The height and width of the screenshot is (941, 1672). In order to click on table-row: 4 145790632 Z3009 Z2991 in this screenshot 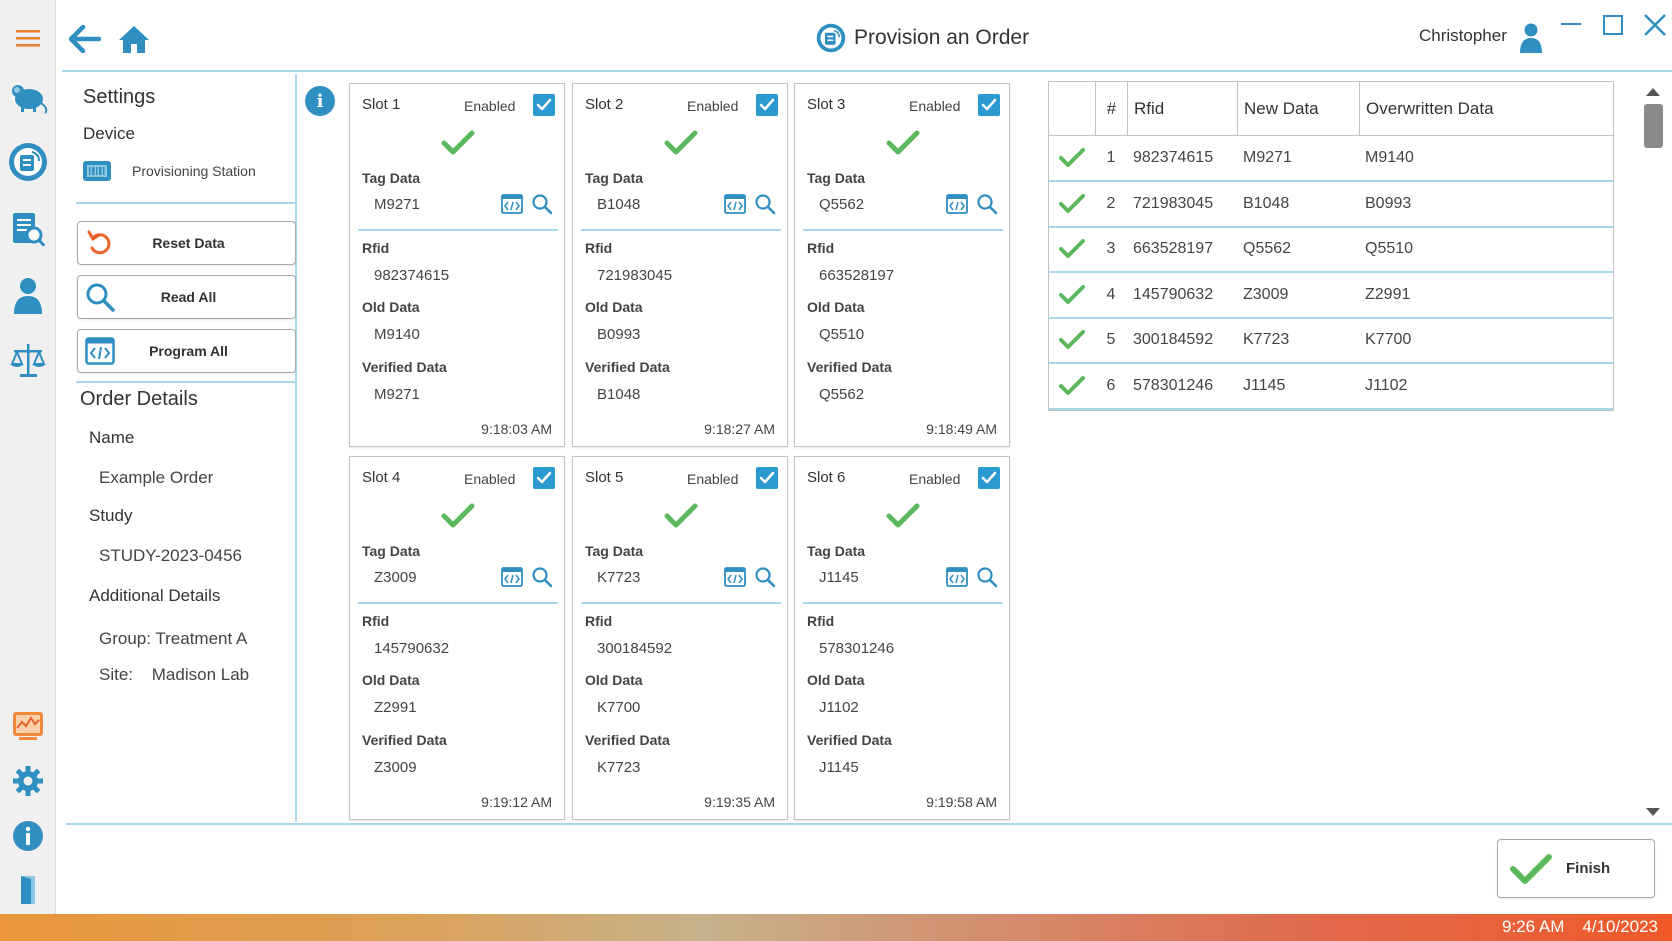, I will do `click(1331, 296)`.